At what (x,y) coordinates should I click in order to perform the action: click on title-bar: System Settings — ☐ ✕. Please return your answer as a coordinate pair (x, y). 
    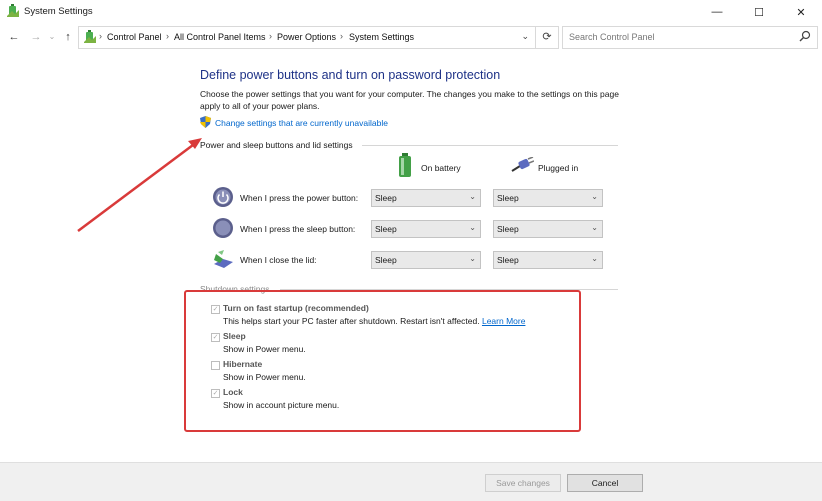
    Looking at the image, I should click on (411, 12).